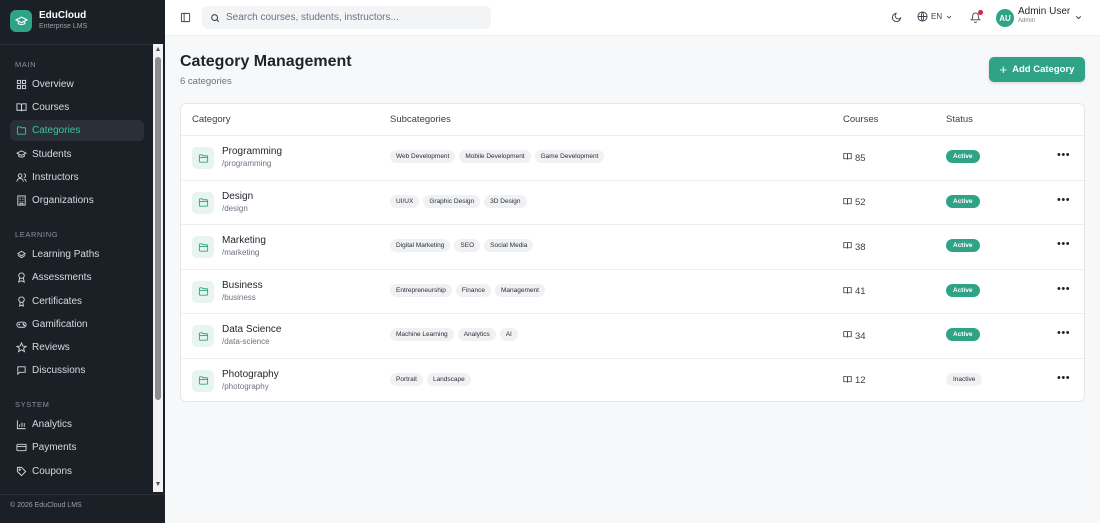  I want to click on scrollbar-thumb, so click(158, 228).